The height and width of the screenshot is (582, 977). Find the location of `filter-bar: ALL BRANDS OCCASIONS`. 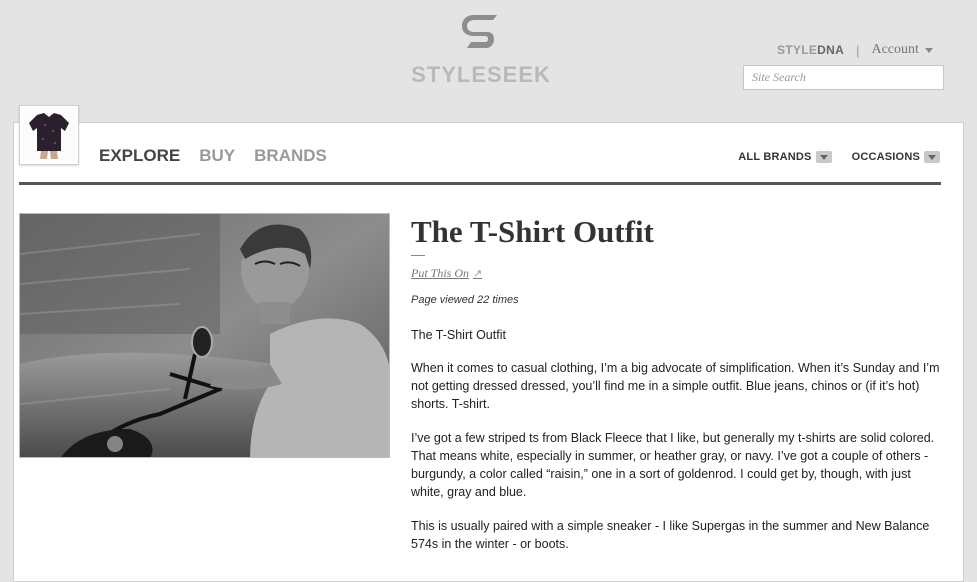

filter-bar: ALL BRANDS OCCASIONS is located at coordinates (839, 157).